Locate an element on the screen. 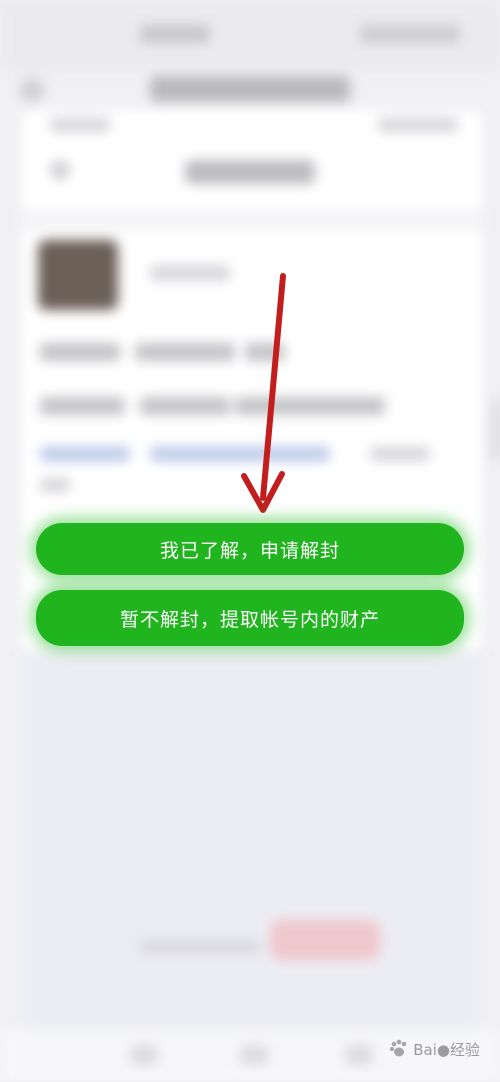 This screenshot has width=500, height=1082. baidu-watermark: Bai●经验 is located at coordinates (434, 1049).